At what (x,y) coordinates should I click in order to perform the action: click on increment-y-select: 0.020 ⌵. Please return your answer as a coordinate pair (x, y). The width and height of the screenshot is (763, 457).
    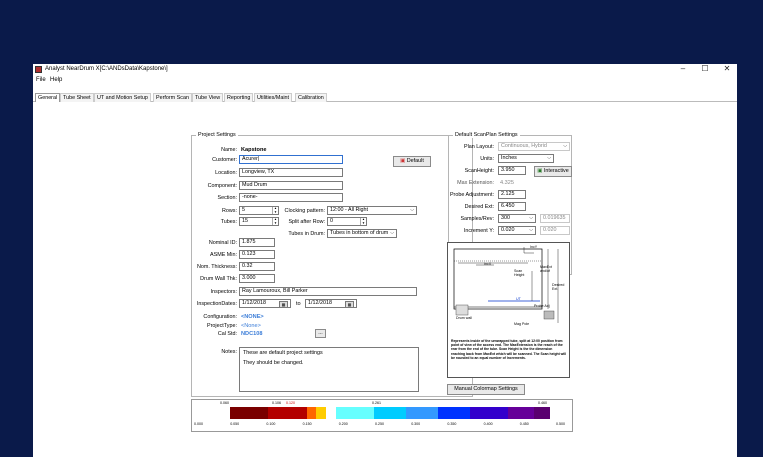
    Looking at the image, I should click on (517, 230).